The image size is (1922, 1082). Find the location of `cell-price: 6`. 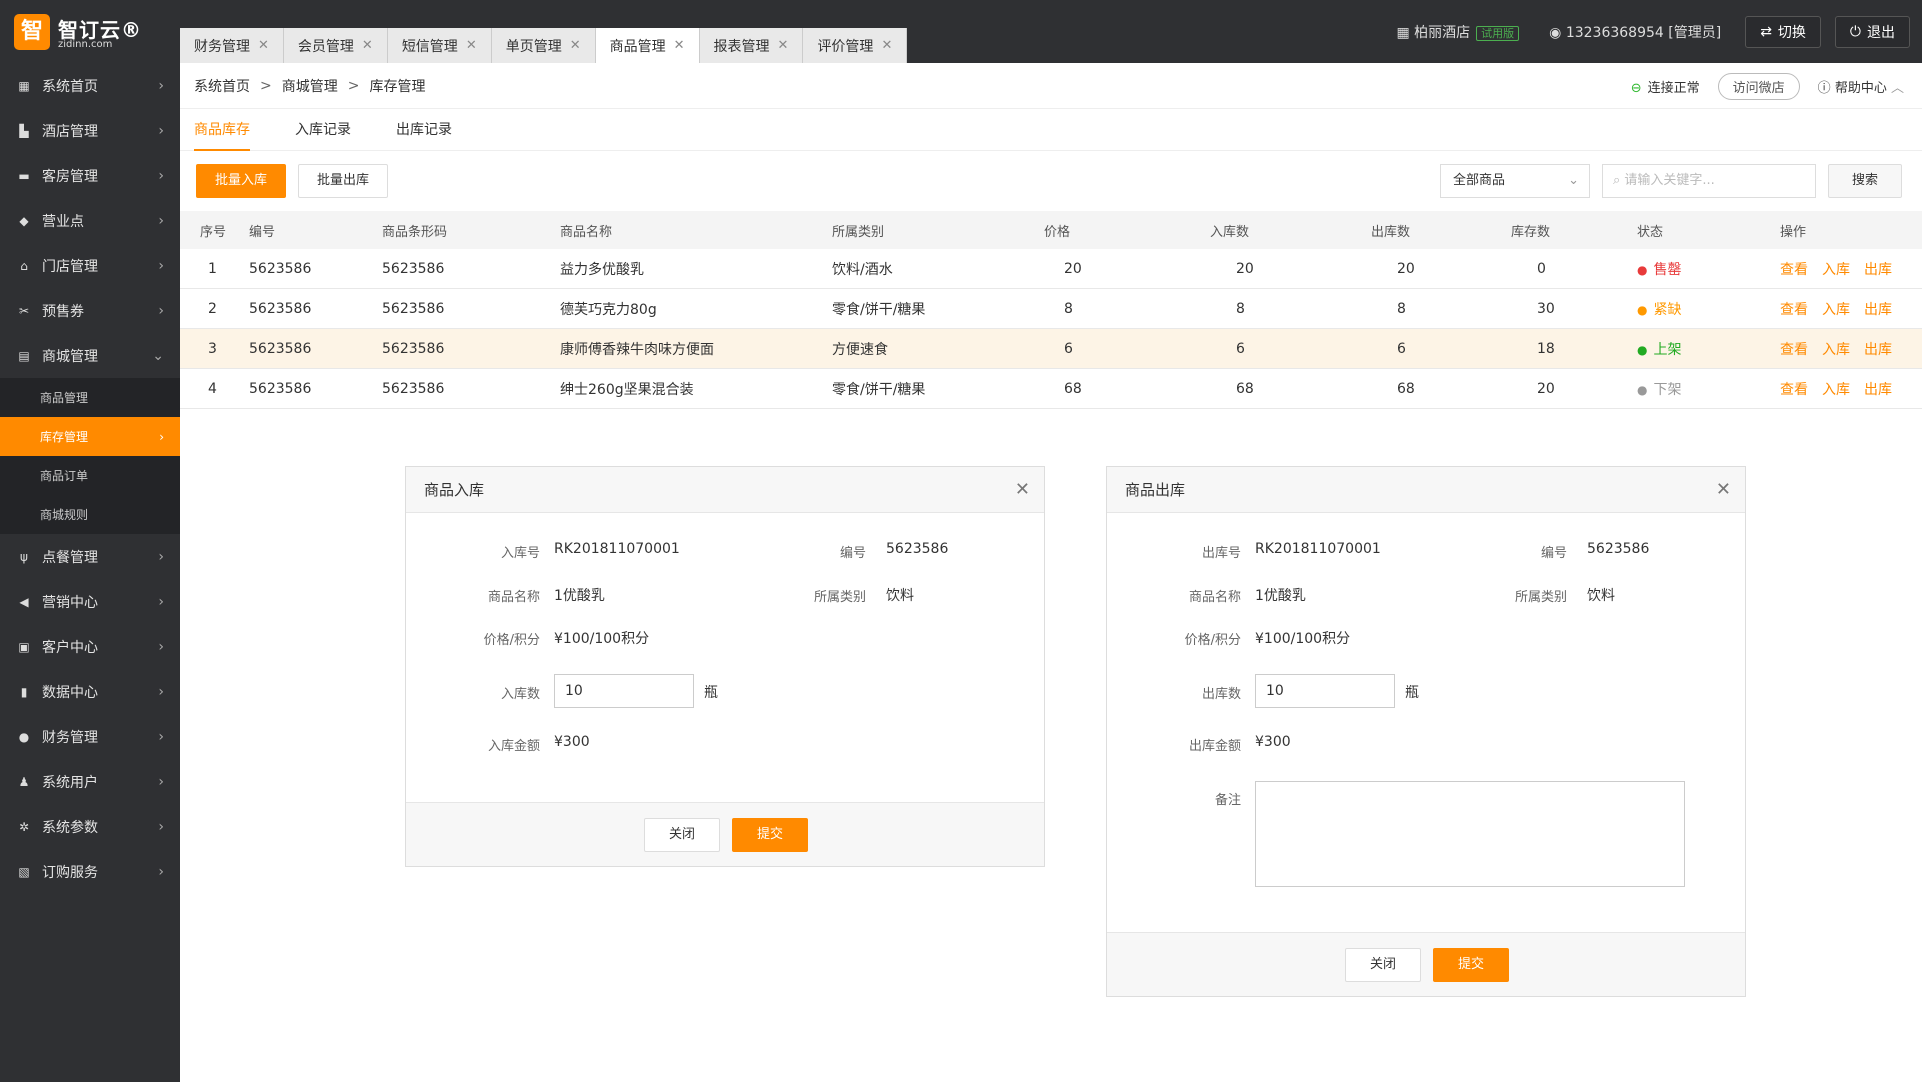

cell-price: 6 is located at coordinates (1068, 348).